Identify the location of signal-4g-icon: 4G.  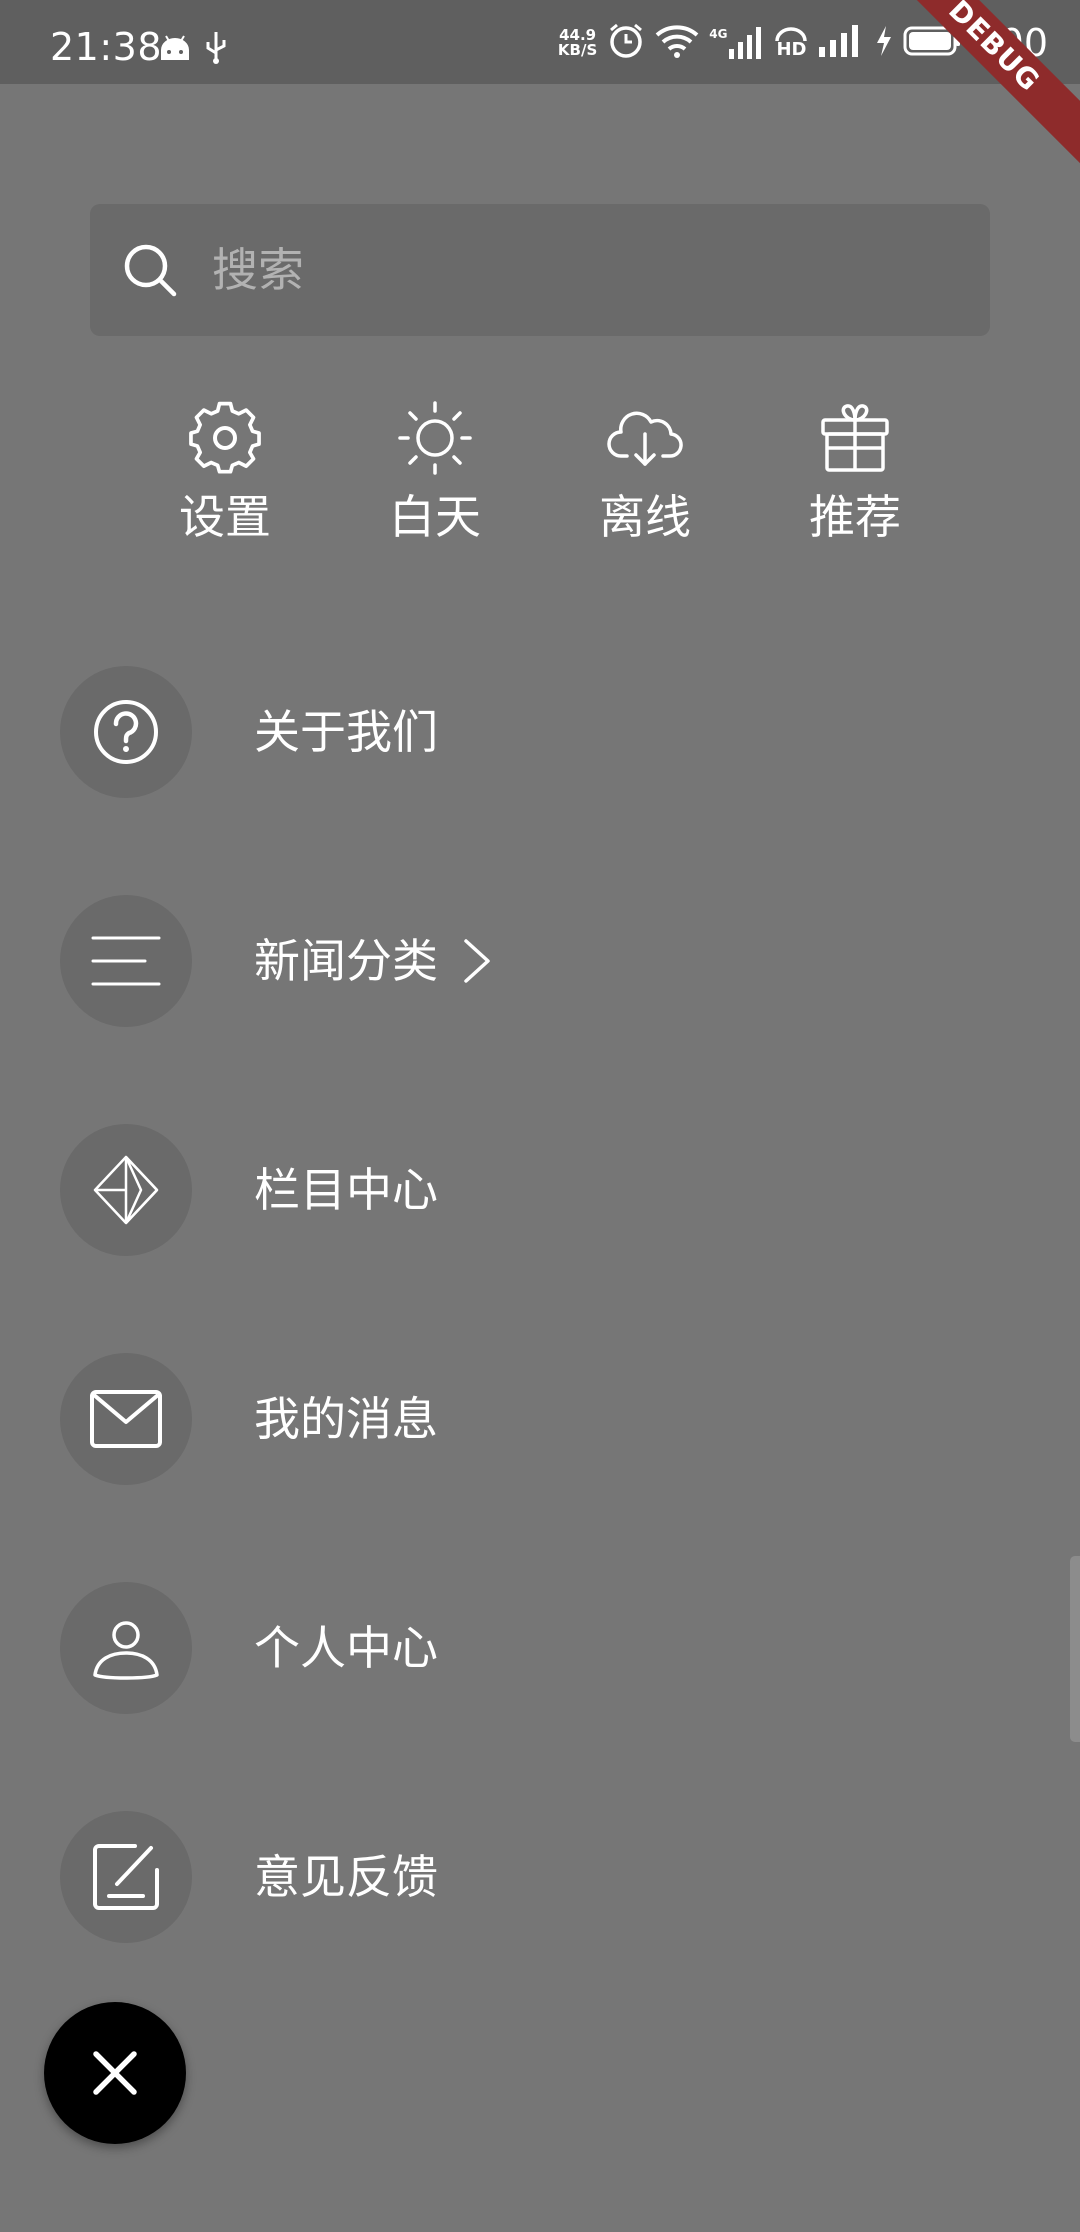
(736, 43).